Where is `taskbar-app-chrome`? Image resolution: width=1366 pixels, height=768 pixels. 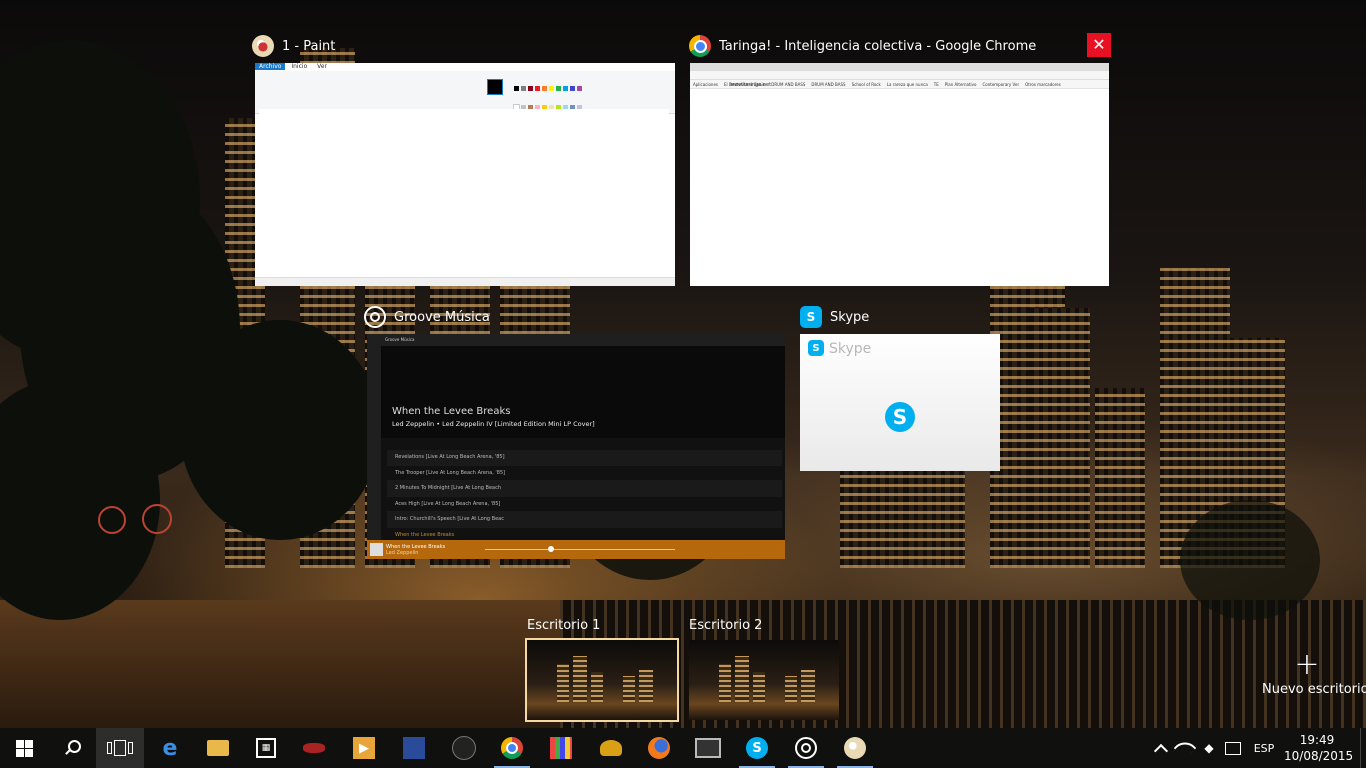
taskbar-app-chrome is located at coordinates (512, 748).